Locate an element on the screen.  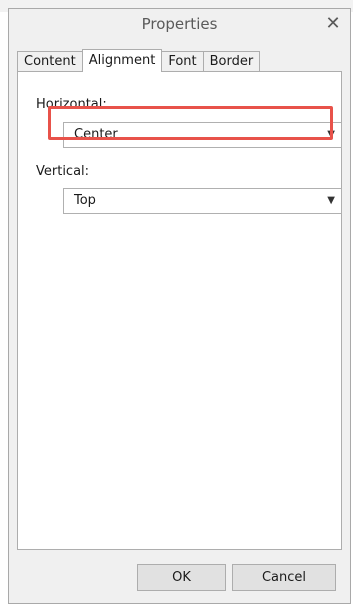
vertical-select: Top ▼ is located at coordinates (202, 201).